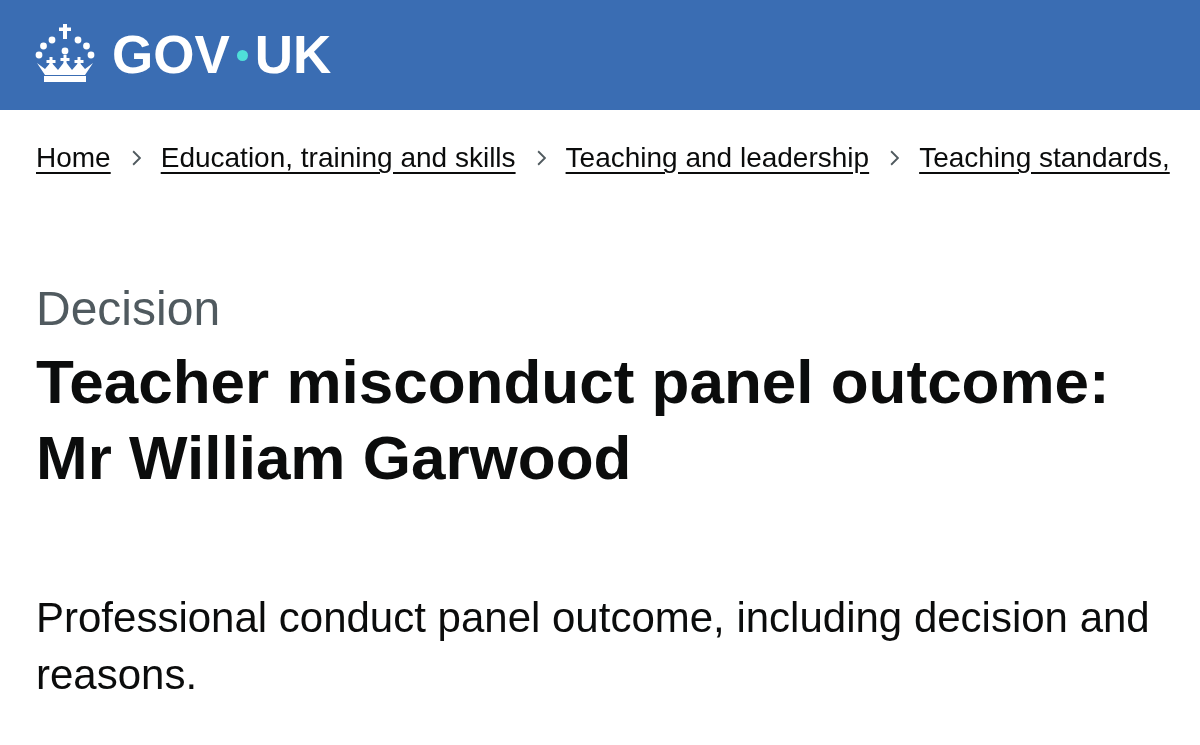 The image size is (1200, 745). What do you see at coordinates (242, 55) in the screenshot?
I see `dot-icon` at bounding box center [242, 55].